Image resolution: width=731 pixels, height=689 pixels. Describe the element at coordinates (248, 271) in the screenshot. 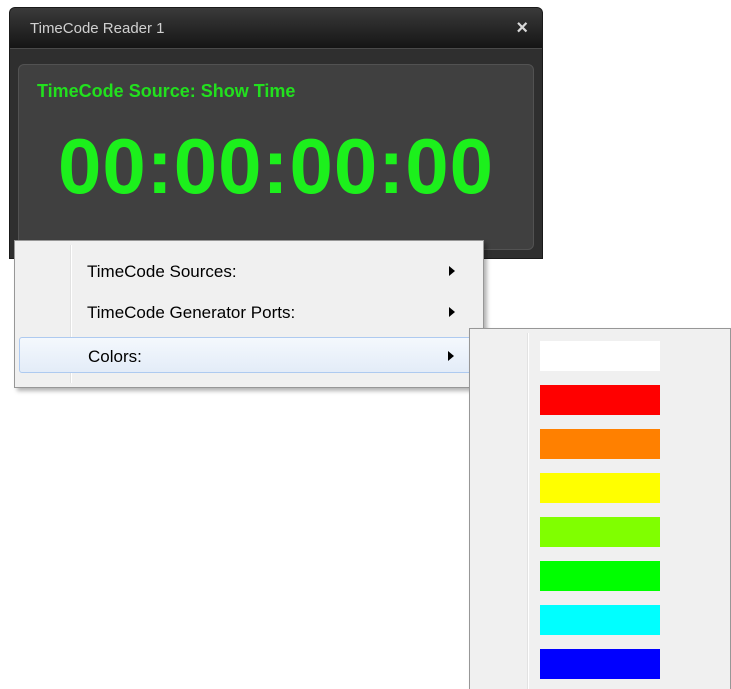

I see `menu-item-timecode-sources: TimeCode Sources:` at that location.